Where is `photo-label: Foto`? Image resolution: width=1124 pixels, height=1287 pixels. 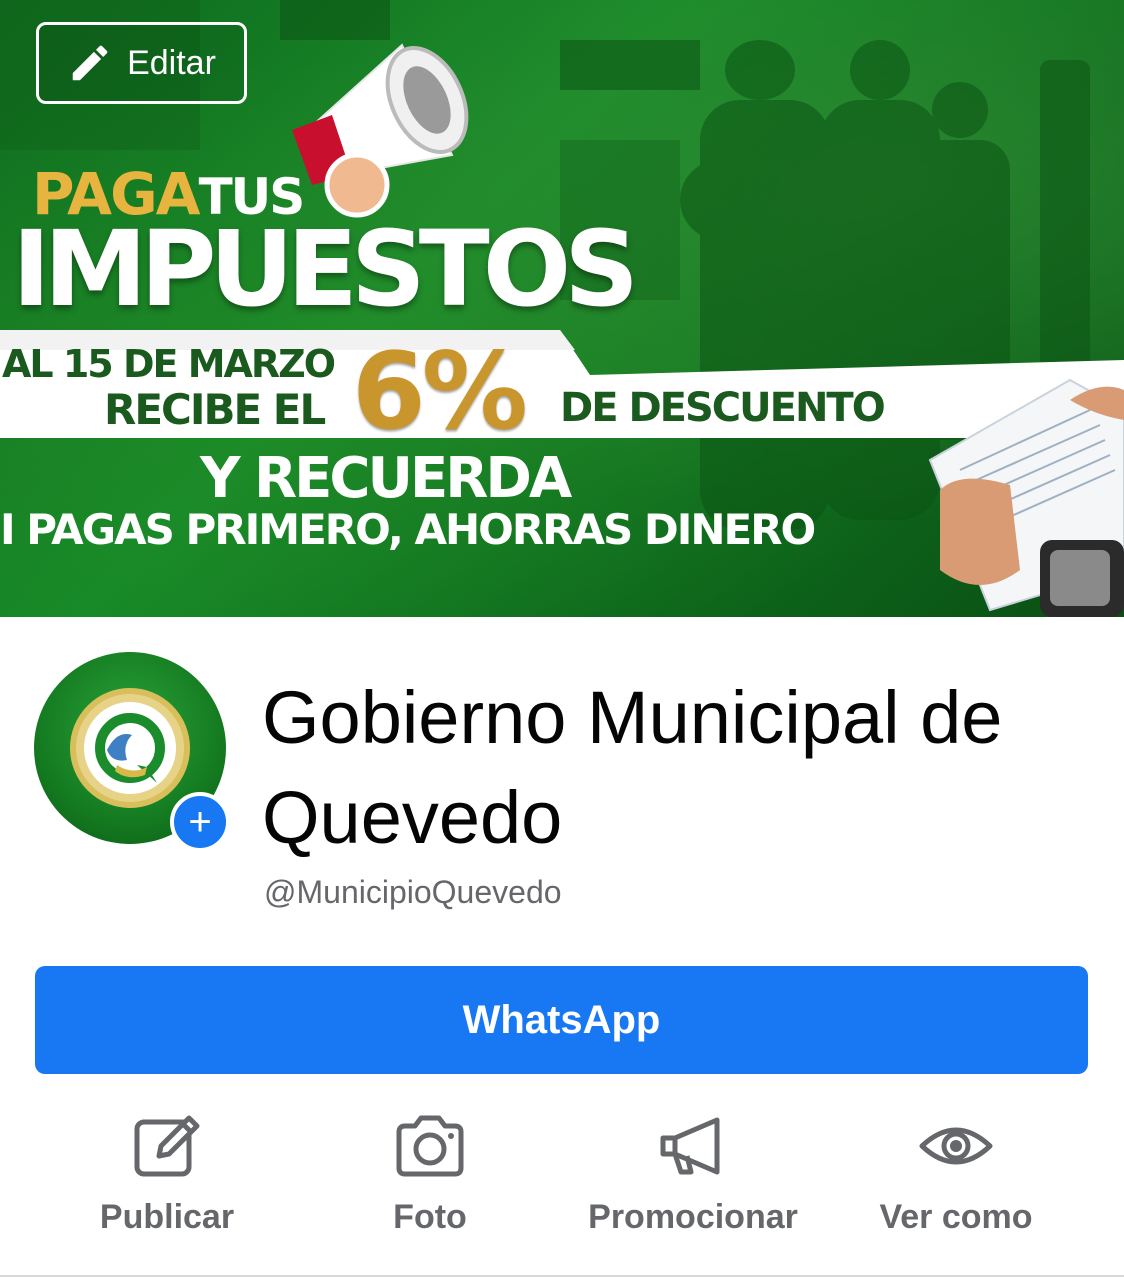 photo-label: Foto is located at coordinates (430, 1217).